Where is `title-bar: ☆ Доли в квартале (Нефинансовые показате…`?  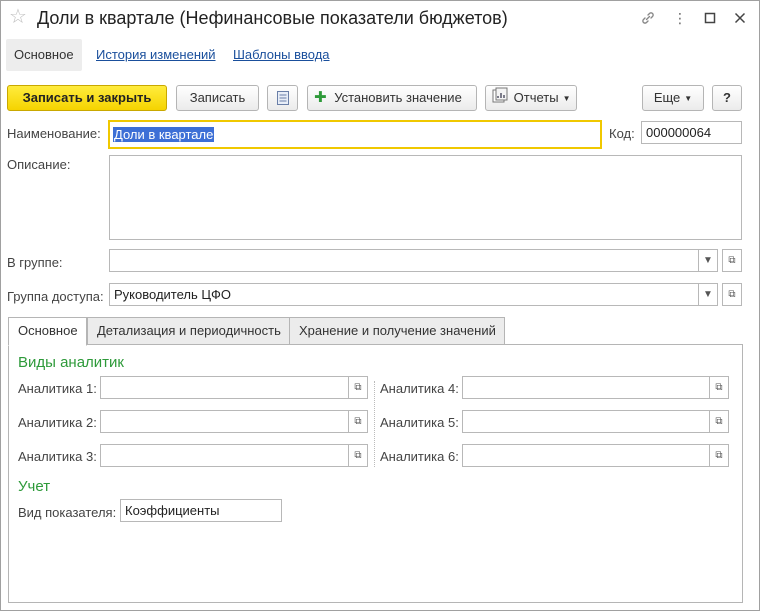
title-bar: ☆ Доли в квартале (Нефинансовые показате… is located at coordinates (380, 19).